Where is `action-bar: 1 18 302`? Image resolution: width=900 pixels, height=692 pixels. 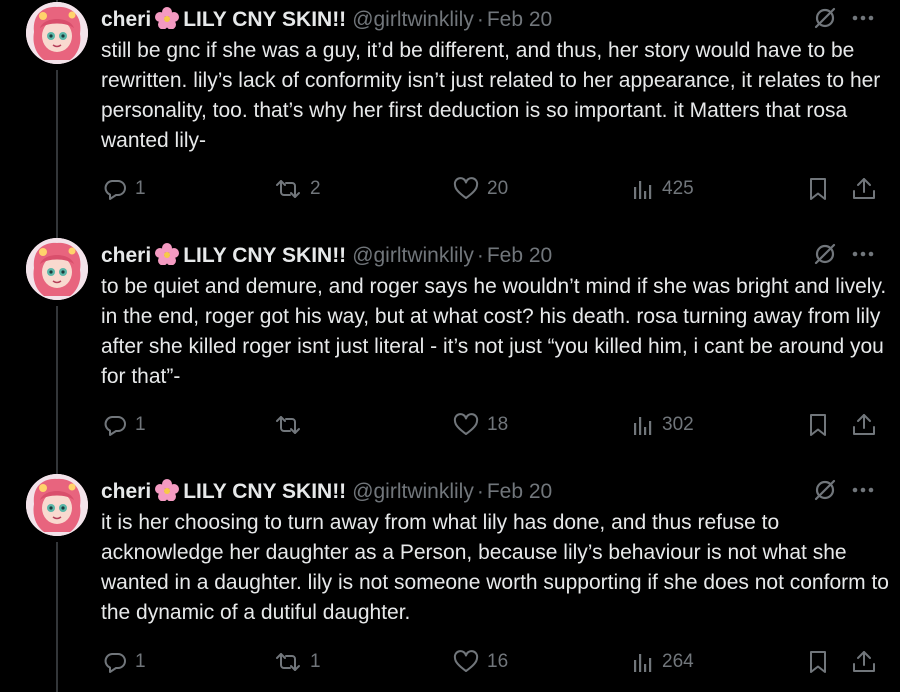
action-bar: 1 18 302 is located at coordinates (450, 425).